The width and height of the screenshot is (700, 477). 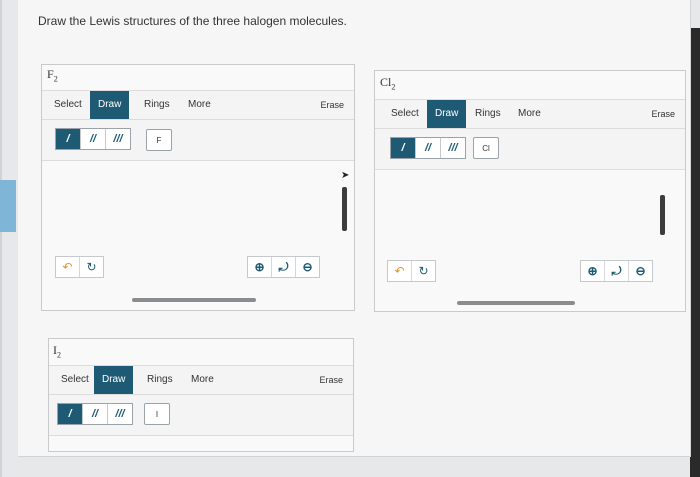 What do you see at coordinates (157, 414) in the screenshot?
I see `atom-button-i: I` at bounding box center [157, 414].